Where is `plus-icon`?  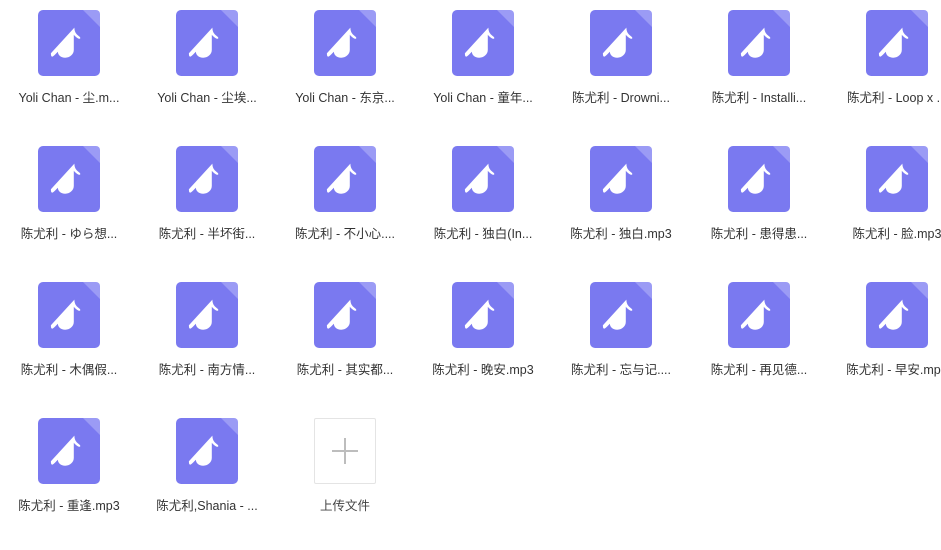
plus-icon is located at coordinates (345, 451).